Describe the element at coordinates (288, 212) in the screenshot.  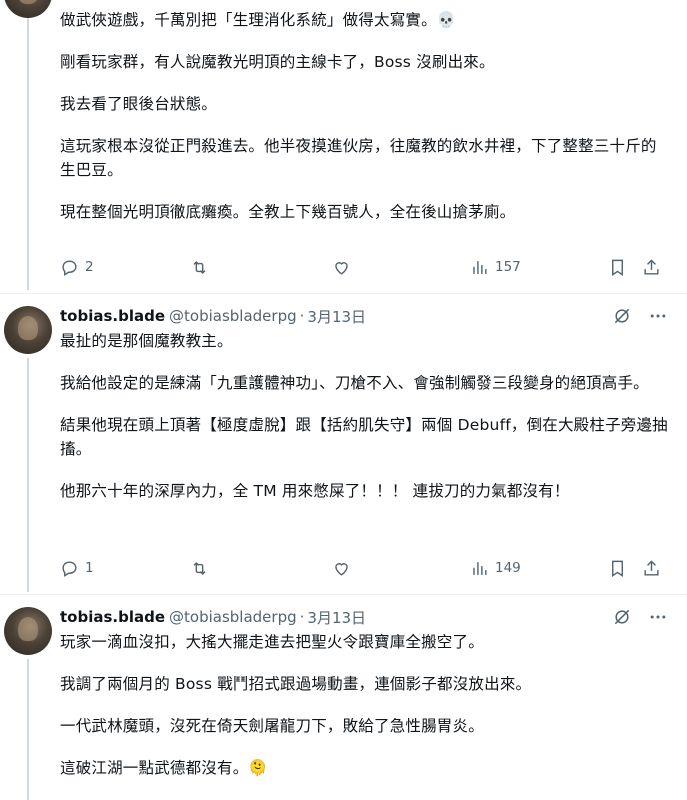
I see `tweet-paragraph: 現在整個光明頂徹底癱瘓。全教上下幾百號人，全在後山搶茅廁。` at that location.